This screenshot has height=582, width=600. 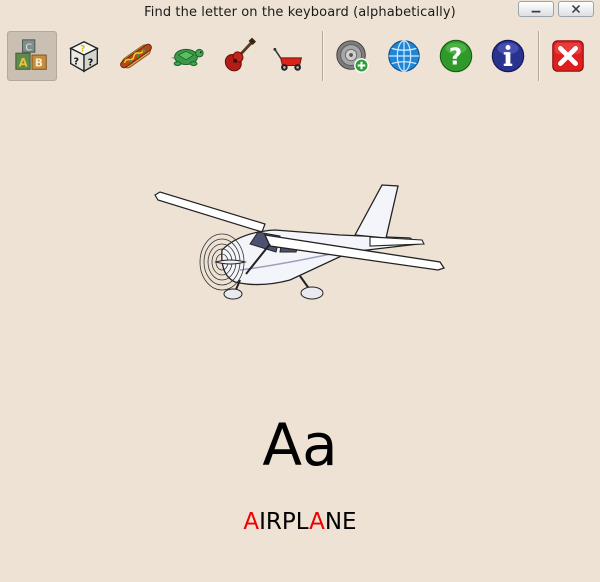 I want to click on quit-button, so click(x=568, y=56).